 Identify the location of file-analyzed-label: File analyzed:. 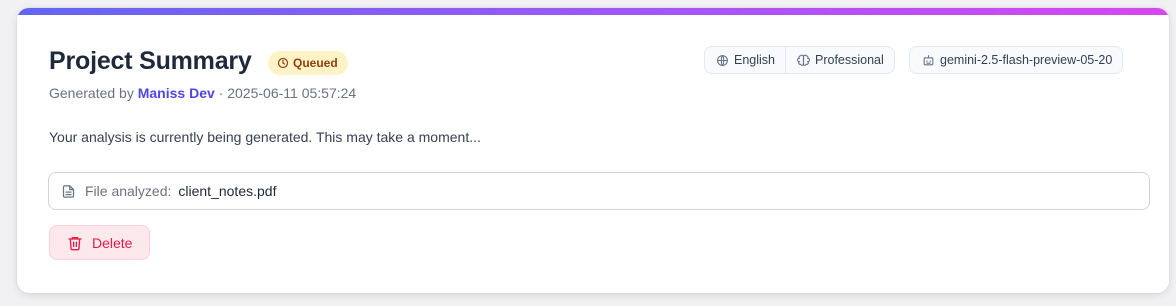
(128, 191).